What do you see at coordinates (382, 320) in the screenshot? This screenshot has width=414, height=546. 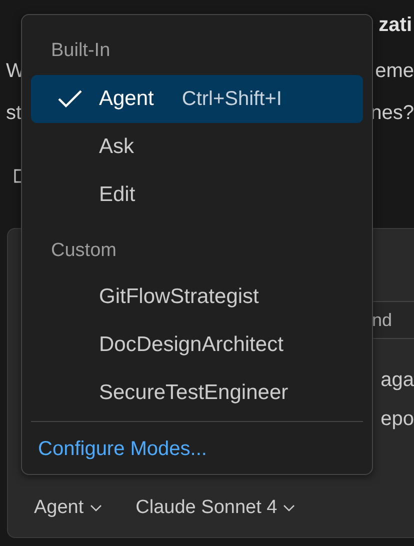 I see `toolbar-text: nd` at bounding box center [382, 320].